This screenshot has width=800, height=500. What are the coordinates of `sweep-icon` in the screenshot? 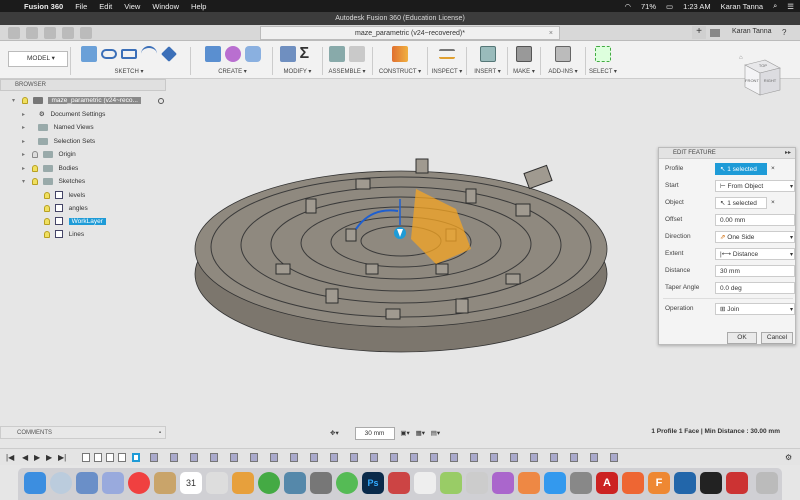 It's located at (252, 54).